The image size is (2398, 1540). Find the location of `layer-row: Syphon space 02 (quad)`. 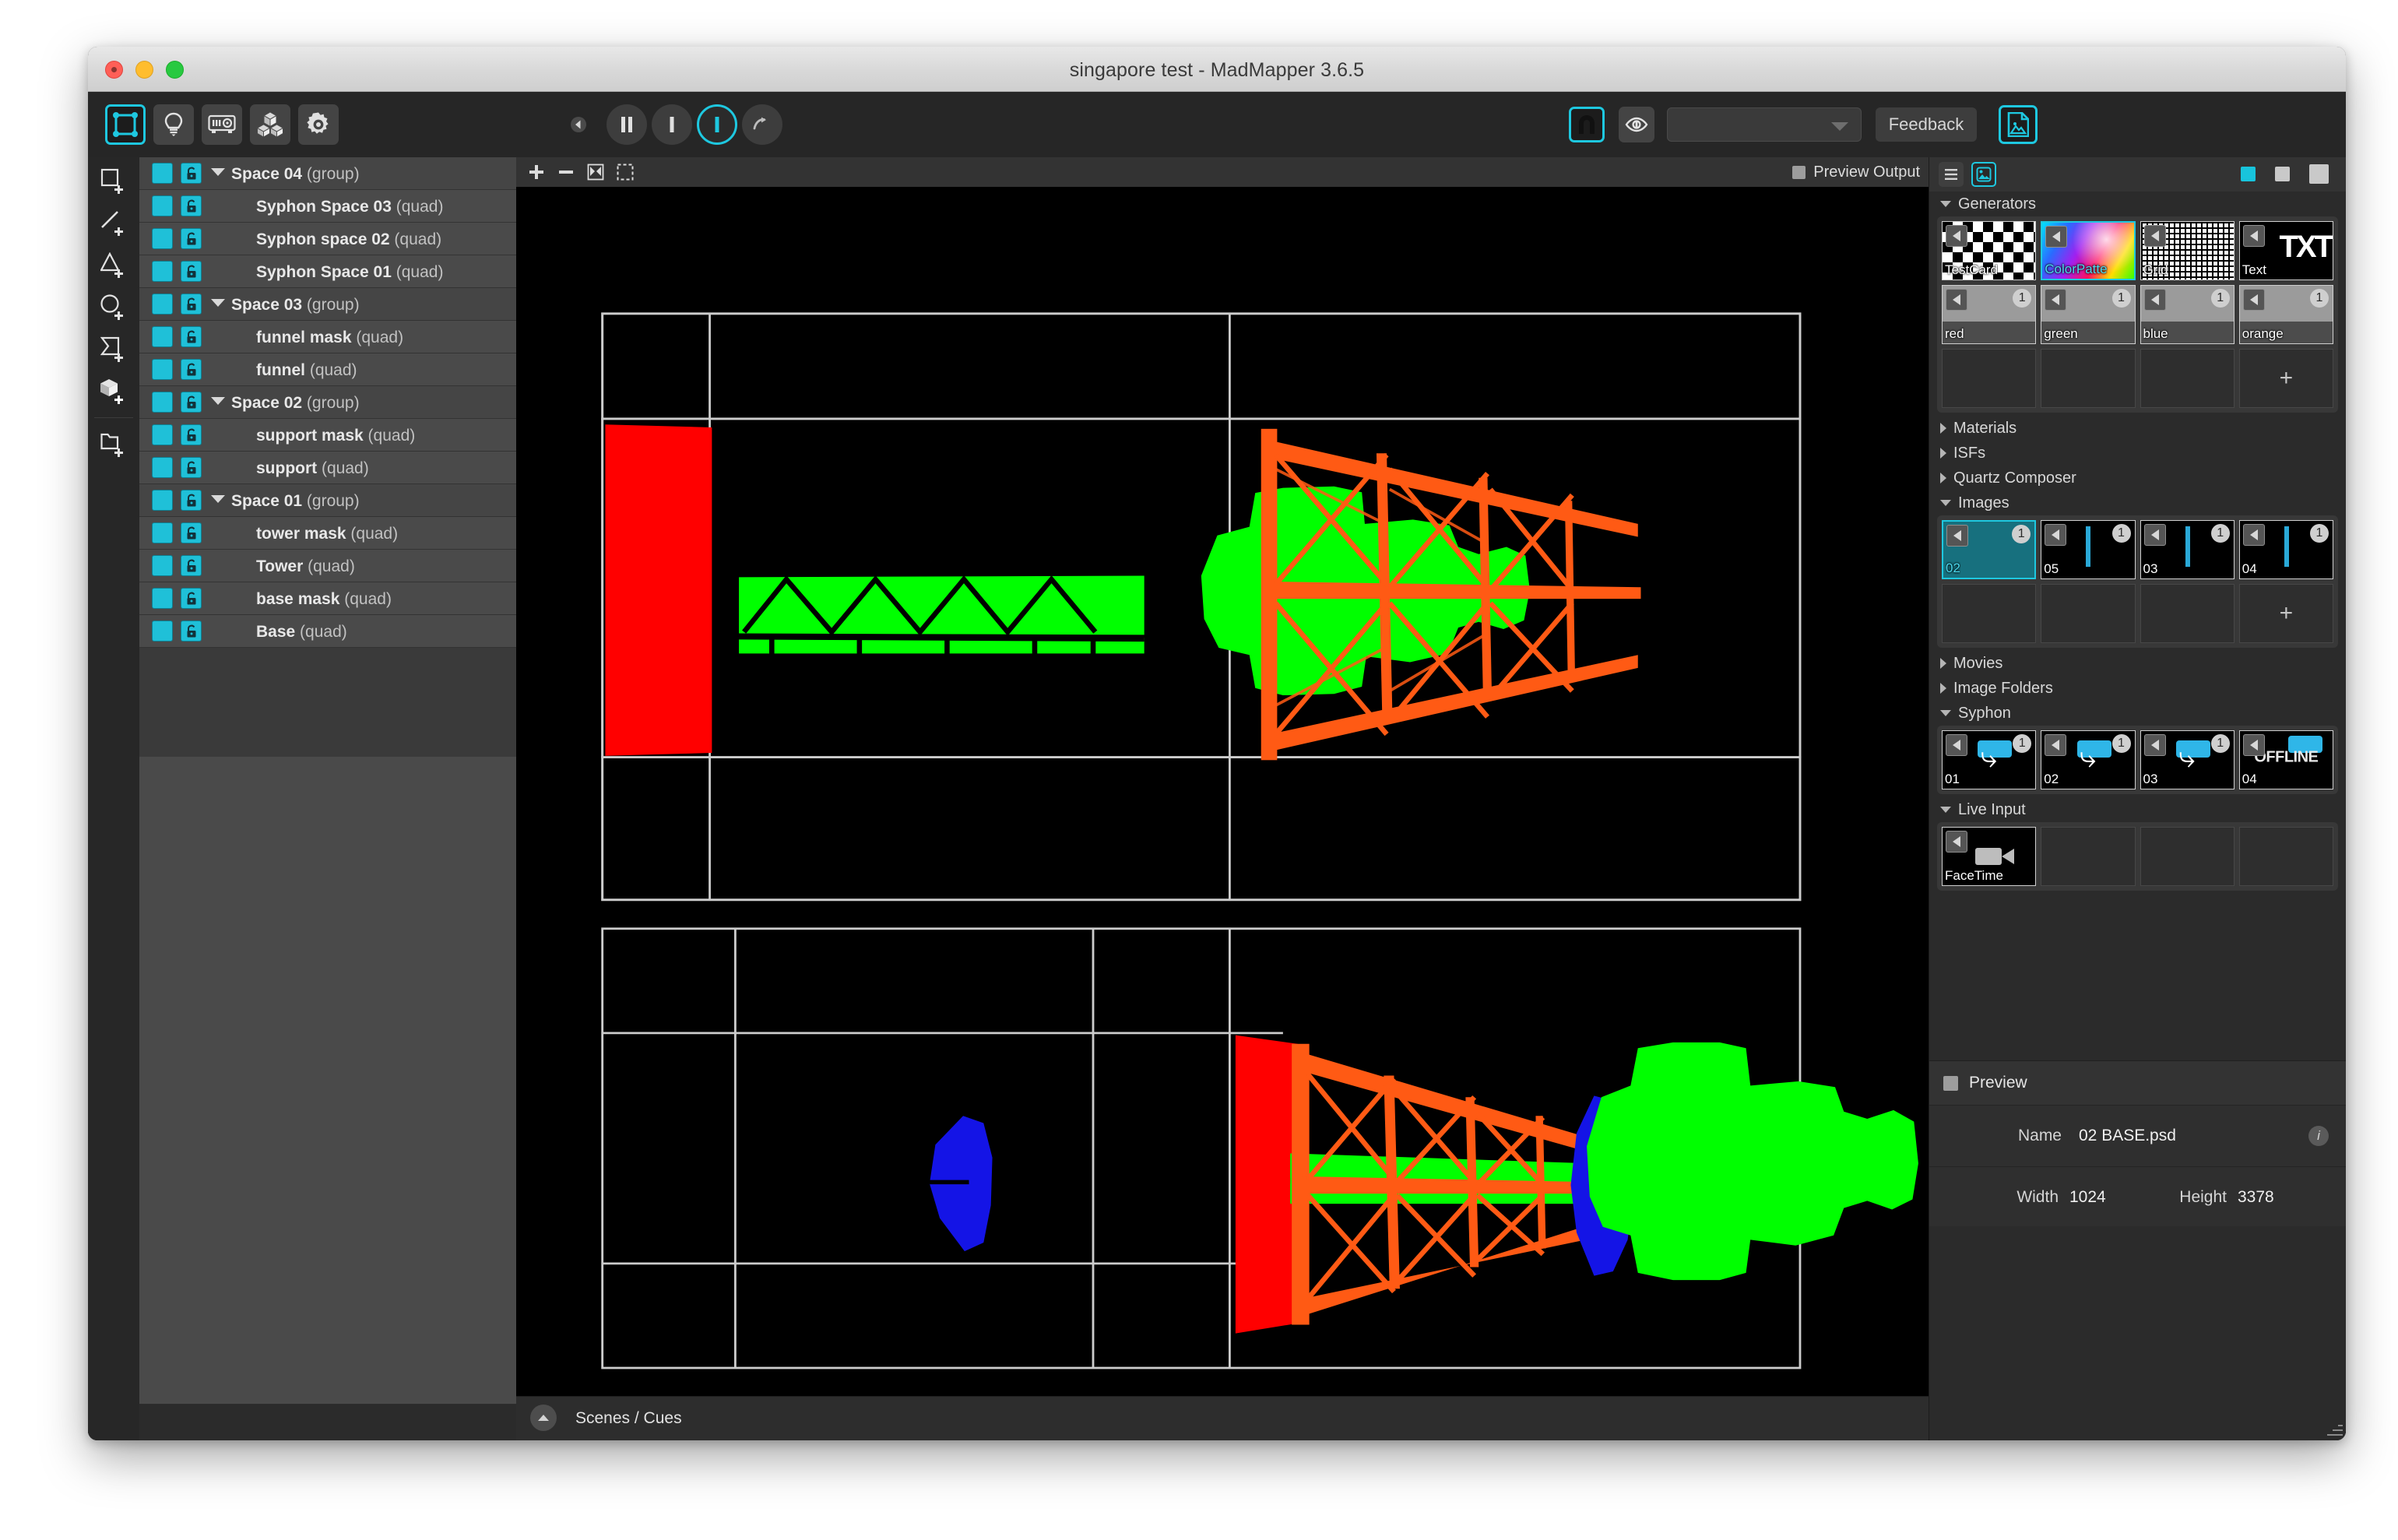

layer-row: Syphon space 02 (quad) is located at coordinates (328, 239).